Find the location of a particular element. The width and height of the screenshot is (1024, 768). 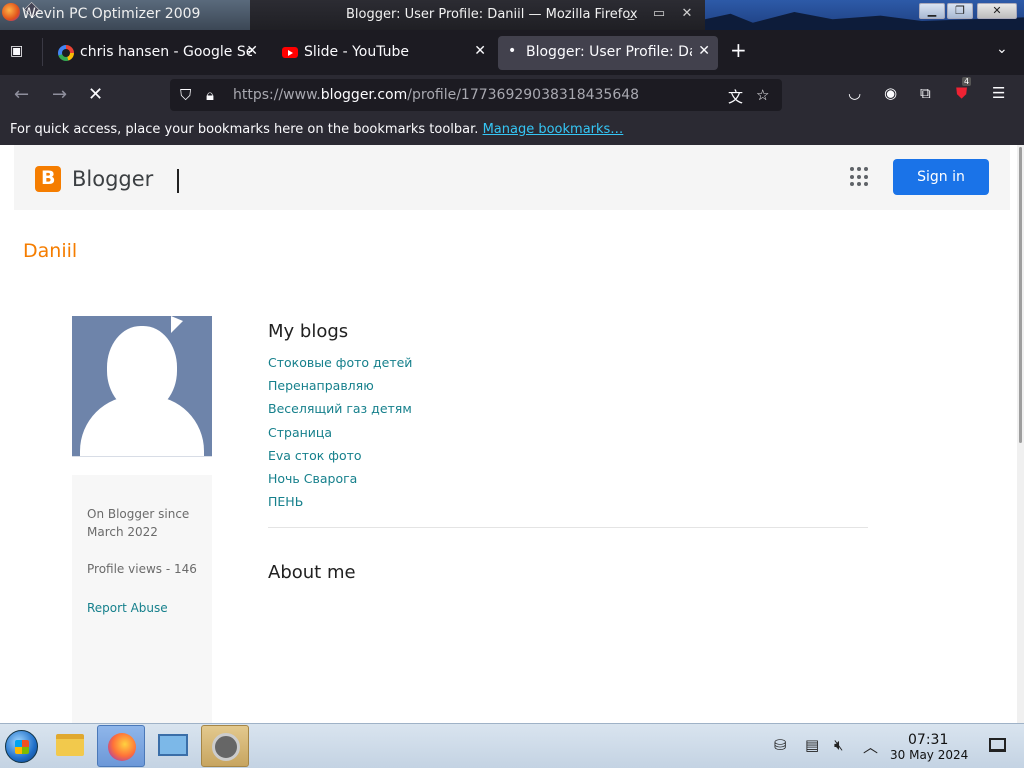

background-window-title: Wevin PC Optimizer 2009 is located at coordinates (125, 15).